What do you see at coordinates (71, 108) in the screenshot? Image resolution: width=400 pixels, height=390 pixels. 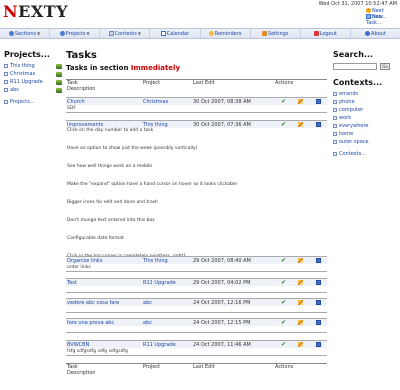 I see `task-description: SDF` at bounding box center [71, 108].